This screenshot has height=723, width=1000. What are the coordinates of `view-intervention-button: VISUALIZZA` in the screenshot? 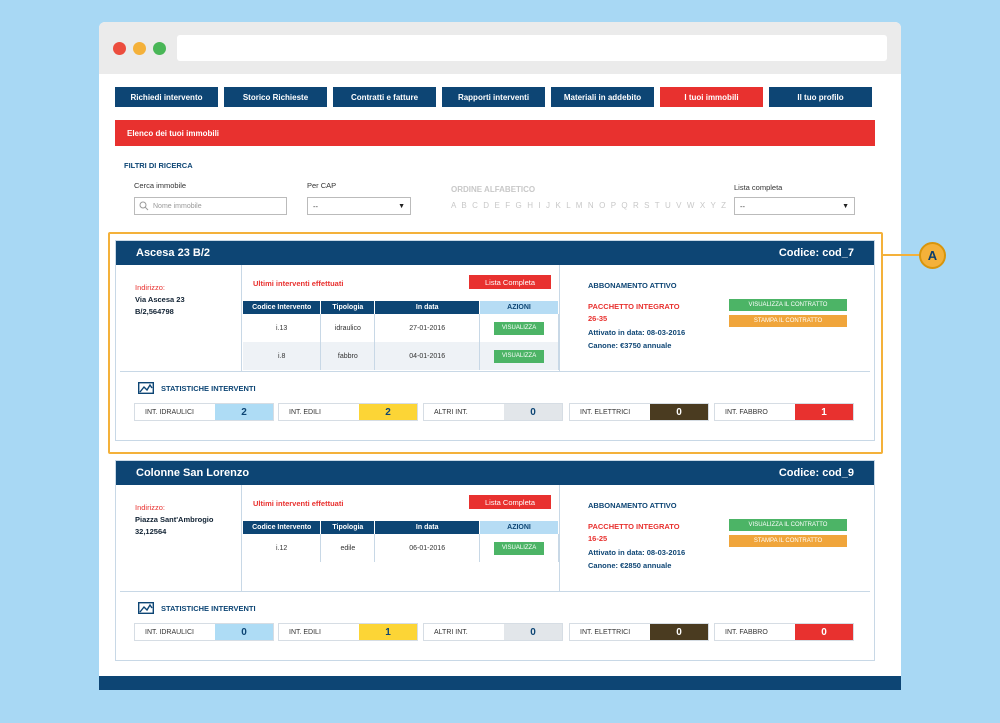 It's located at (519, 548).